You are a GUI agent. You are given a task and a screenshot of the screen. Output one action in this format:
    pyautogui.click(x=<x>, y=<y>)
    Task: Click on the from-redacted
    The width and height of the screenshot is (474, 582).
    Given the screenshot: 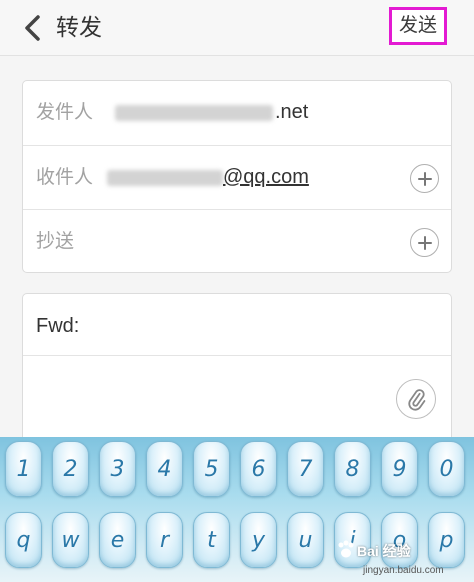 What is the action you would take?
    pyautogui.click(x=194, y=113)
    